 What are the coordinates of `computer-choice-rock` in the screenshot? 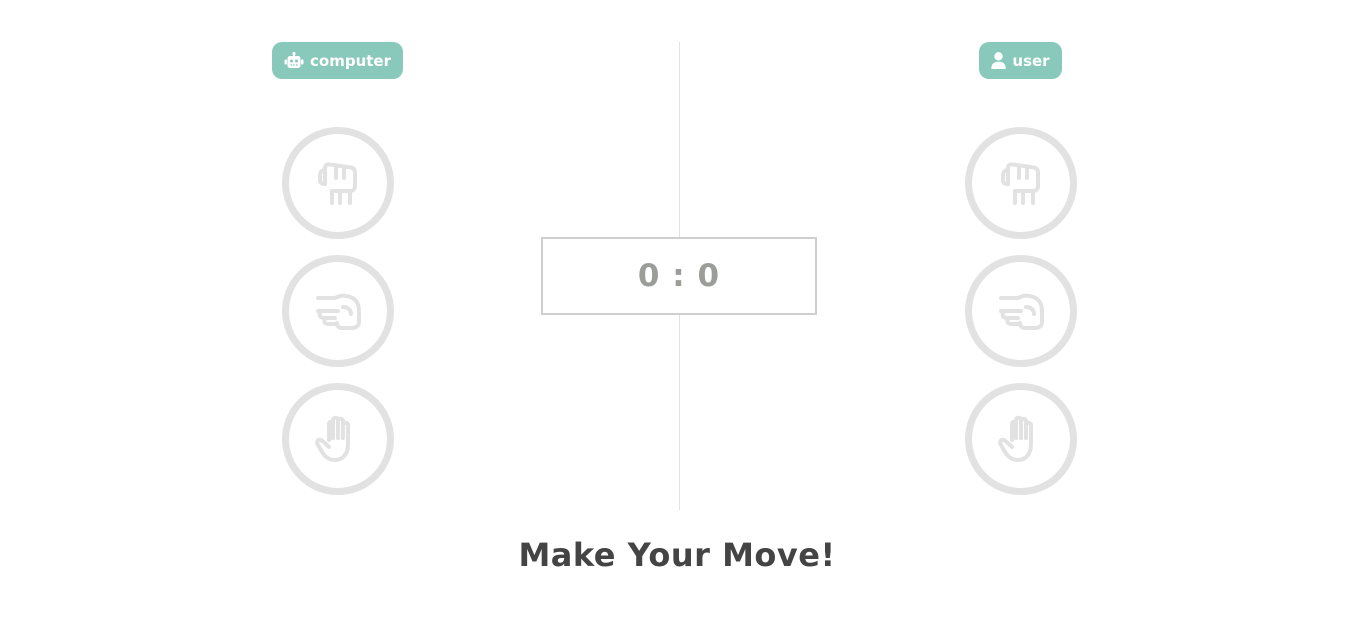 It's located at (338, 183).